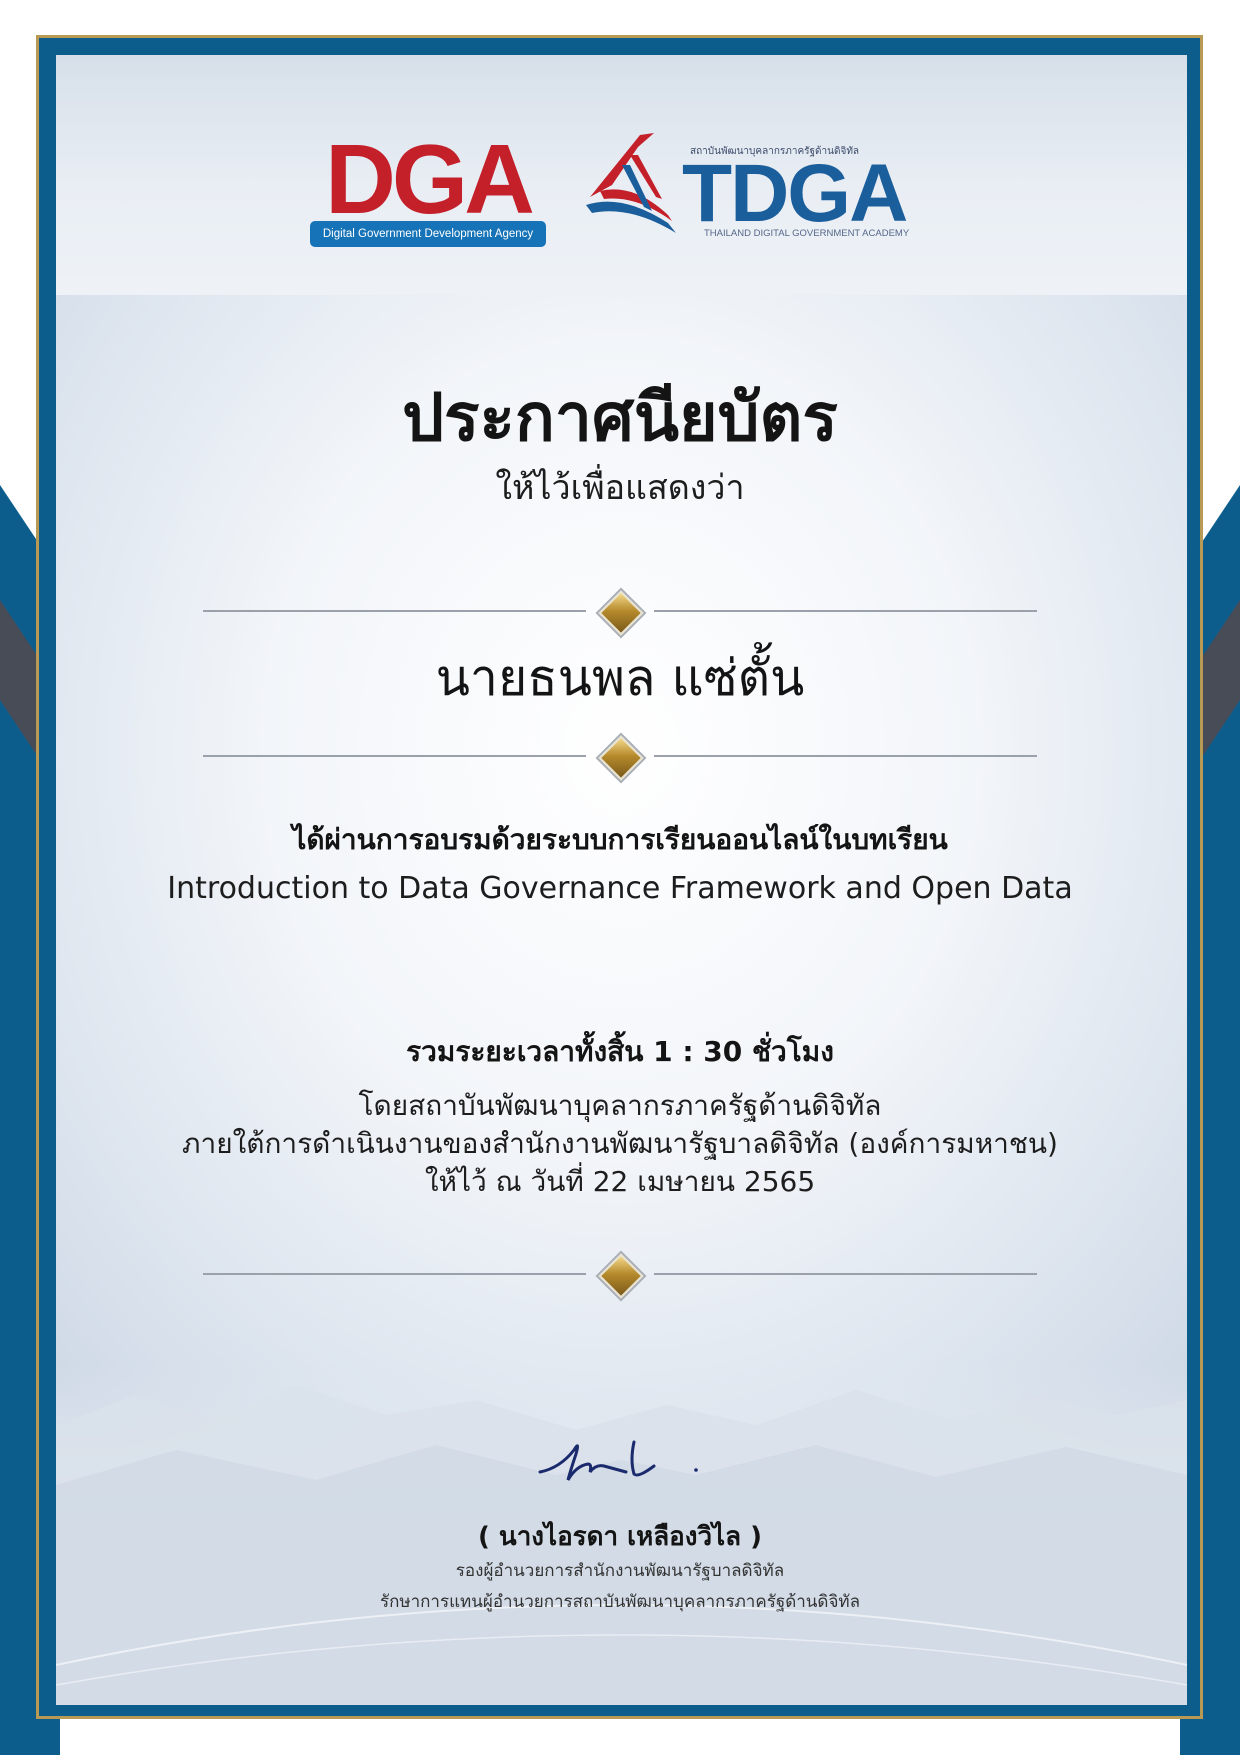  What do you see at coordinates (619, 1537) in the screenshot?
I see `signatory-name: ( นางไอรดา เหลืองวิไล )` at bounding box center [619, 1537].